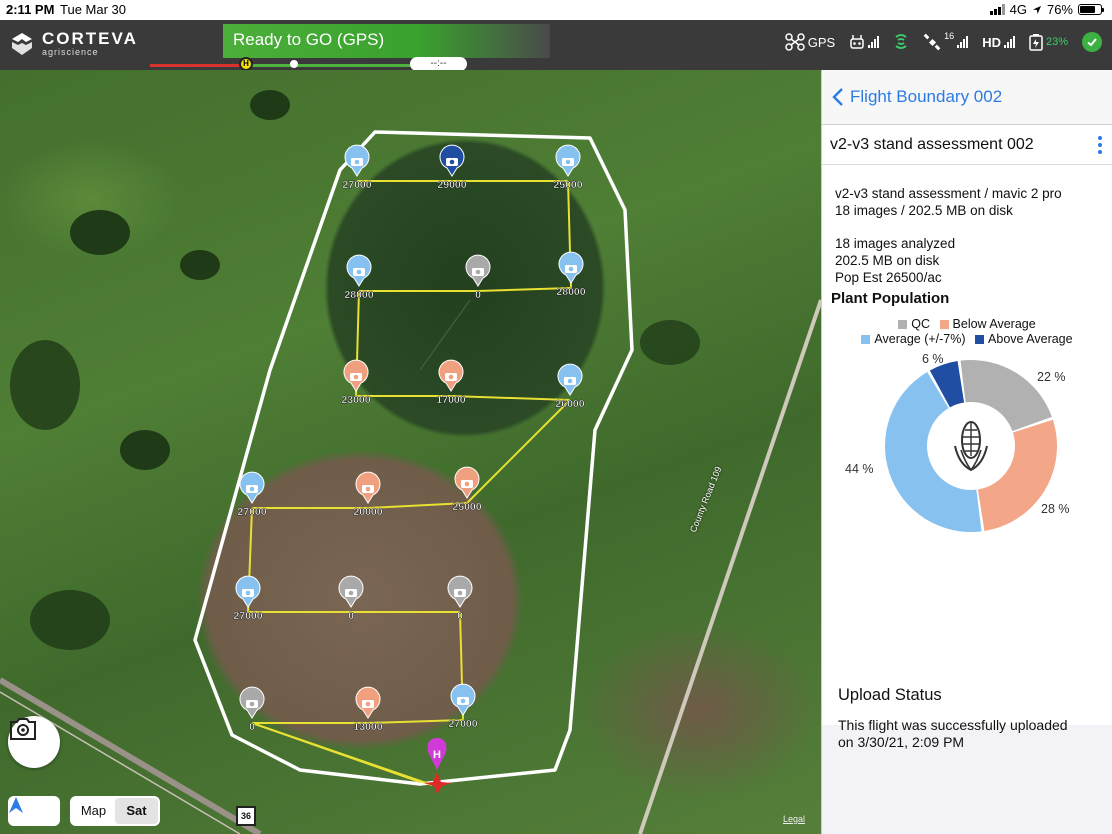 Image resolution: width=1112 pixels, height=834 pixels. What do you see at coordinates (821, 42) in the screenshot?
I see `gps-label: GPS` at bounding box center [821, 42].